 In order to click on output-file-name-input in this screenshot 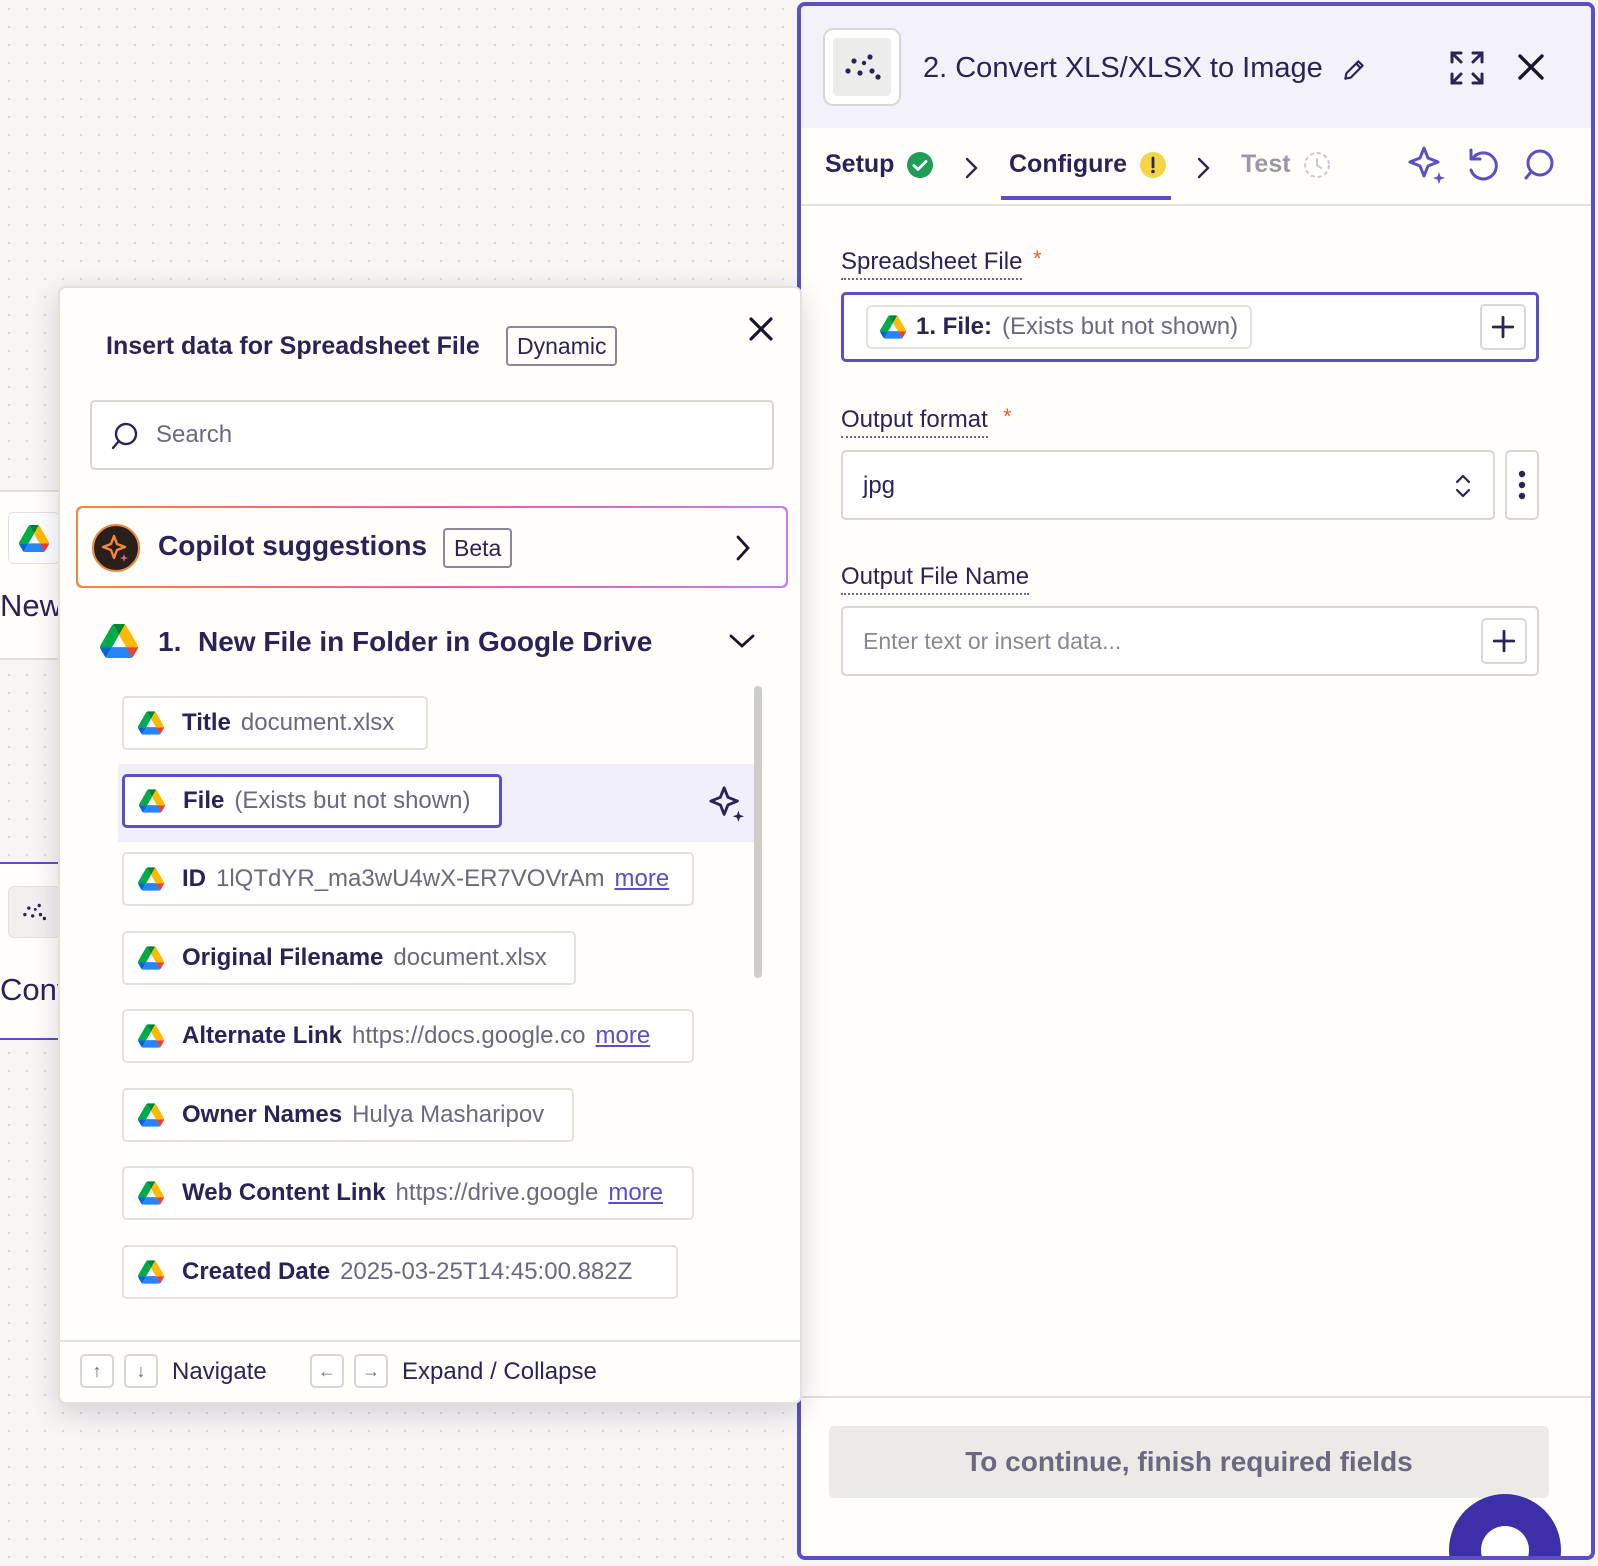, I will do `click(1153, 641)`.